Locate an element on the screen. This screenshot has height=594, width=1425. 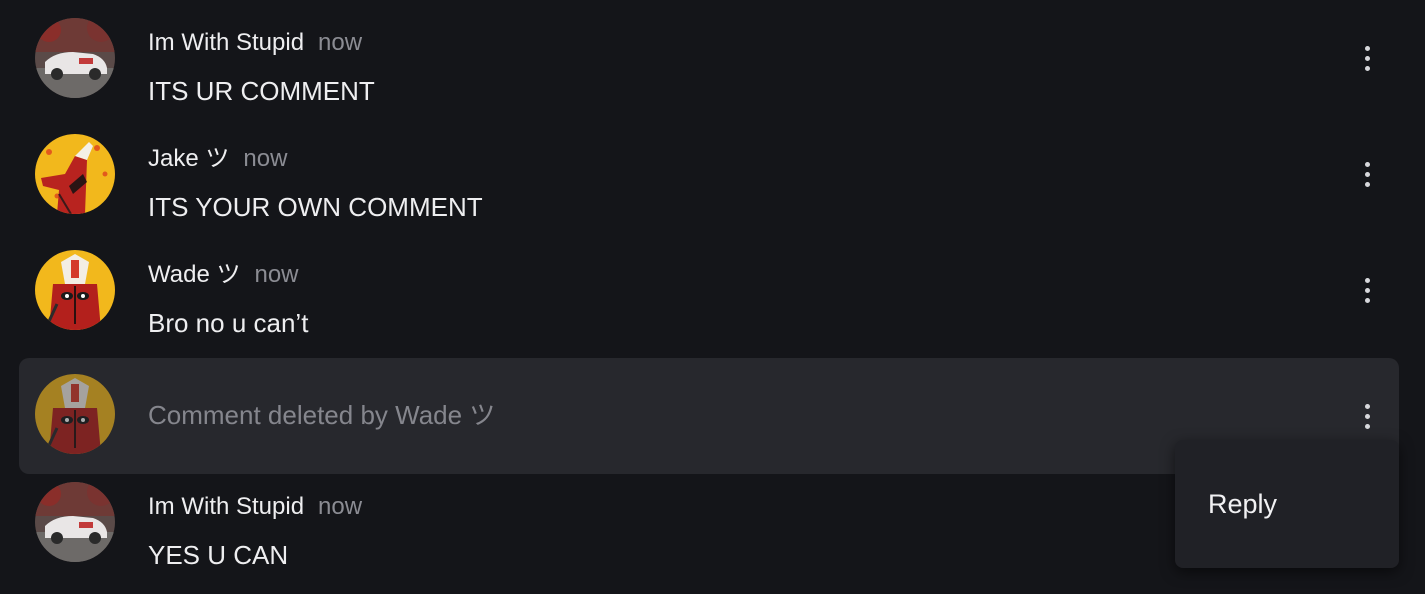
spiderman-avatar-icon is located at coordinates (75, 174).